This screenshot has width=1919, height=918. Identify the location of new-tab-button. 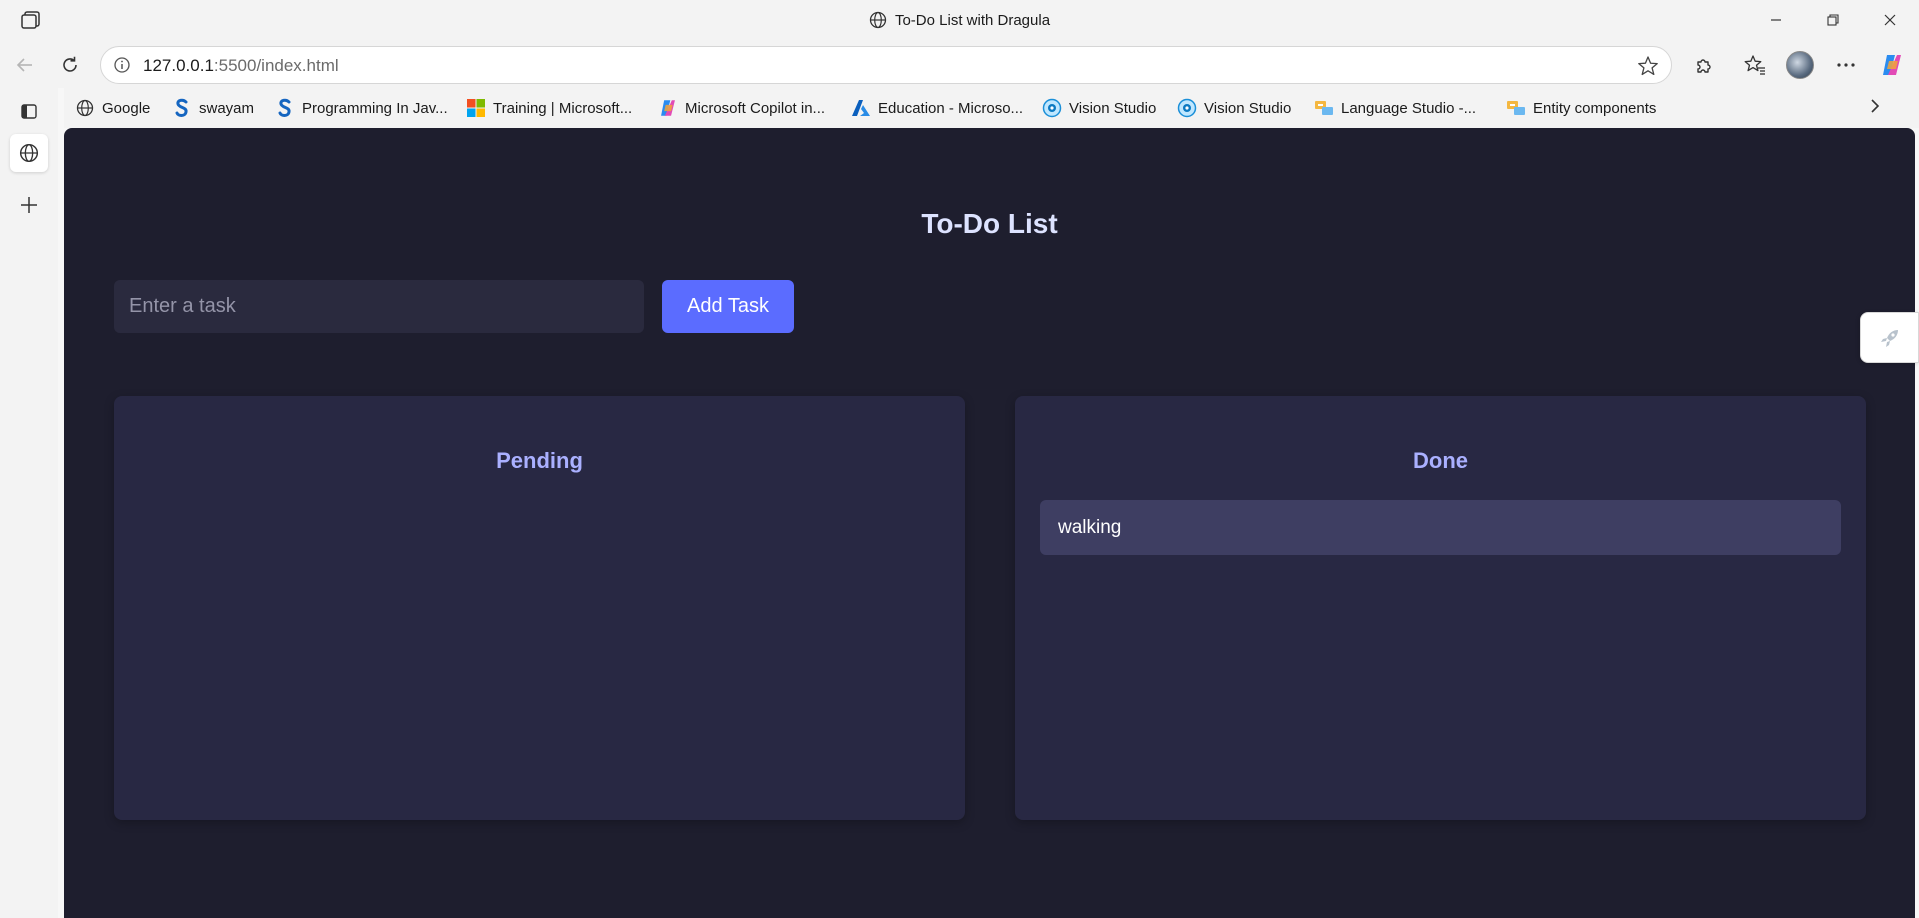
(29, 205).